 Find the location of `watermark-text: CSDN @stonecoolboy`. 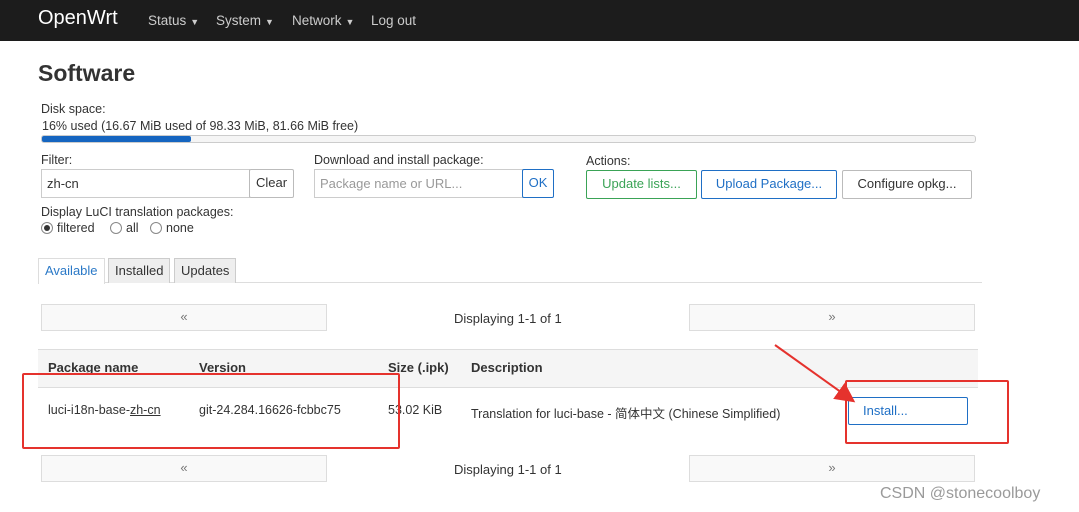

watermark-text: CSDN @stonecoolboy is located at coordinates (960, 493).